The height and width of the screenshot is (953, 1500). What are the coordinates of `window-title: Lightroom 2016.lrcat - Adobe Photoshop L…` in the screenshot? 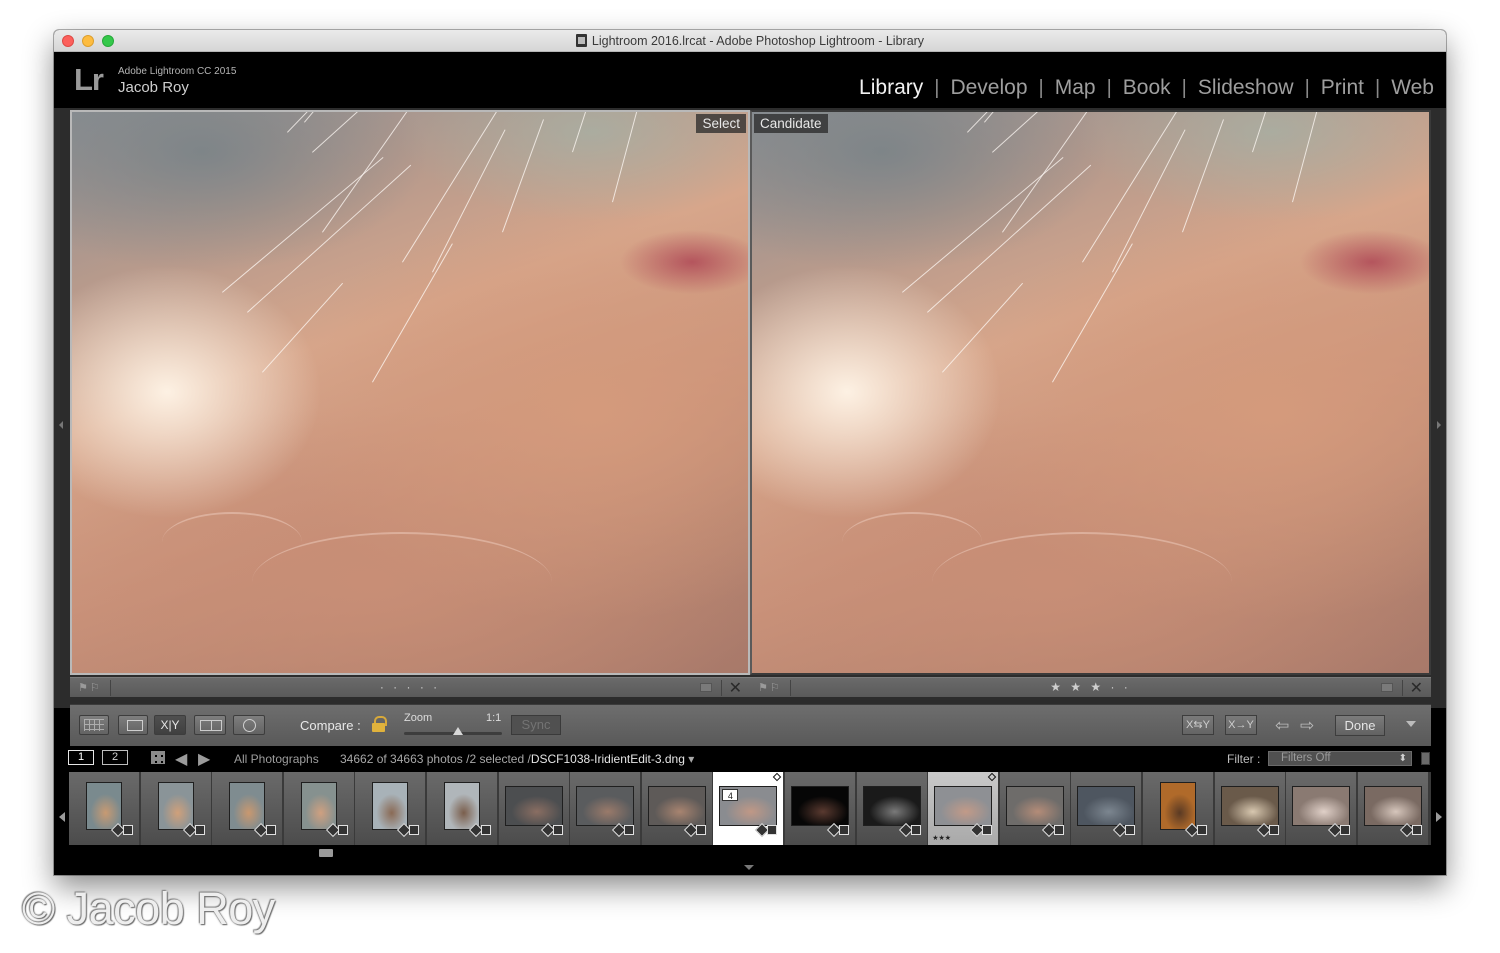 It's located at (750, 41).